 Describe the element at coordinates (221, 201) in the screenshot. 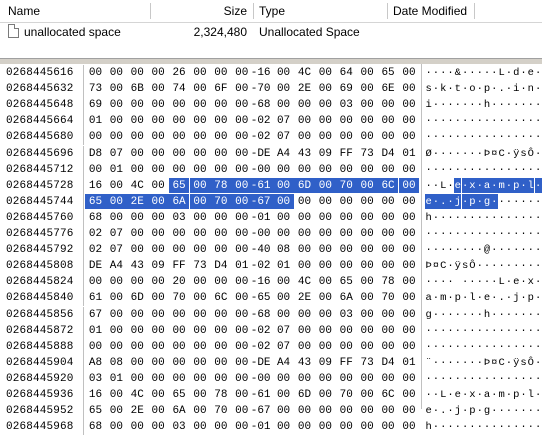

I see `hex-byte: 70` at that location.